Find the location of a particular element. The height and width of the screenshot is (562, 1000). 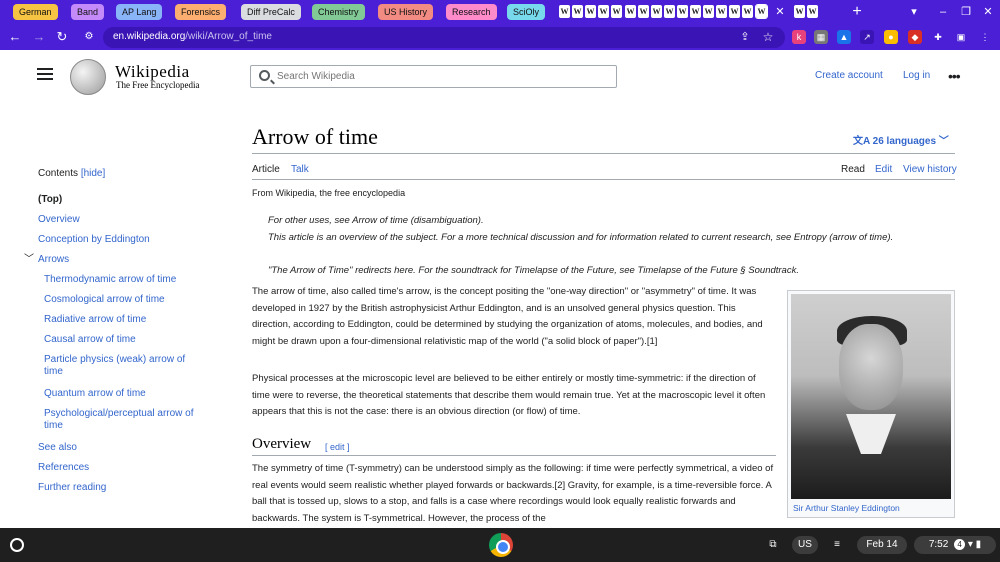

tab-article: Article is located at coordinates (266, 169).